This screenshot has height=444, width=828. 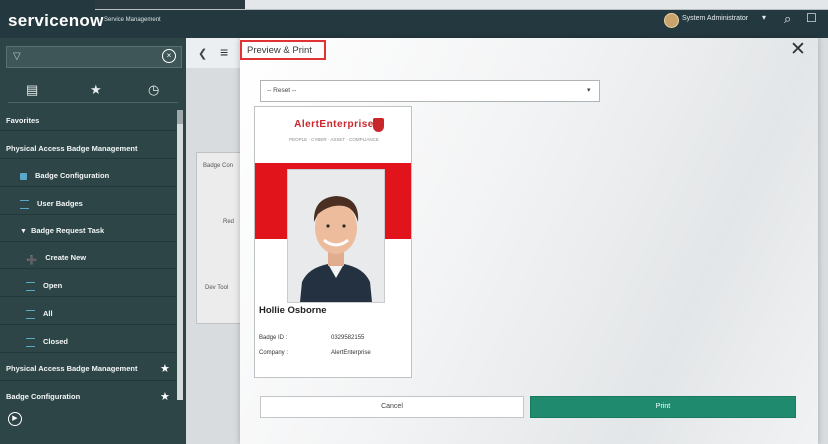 I want to click on bg-label: Dev Tool, so click(x=217, y=288).